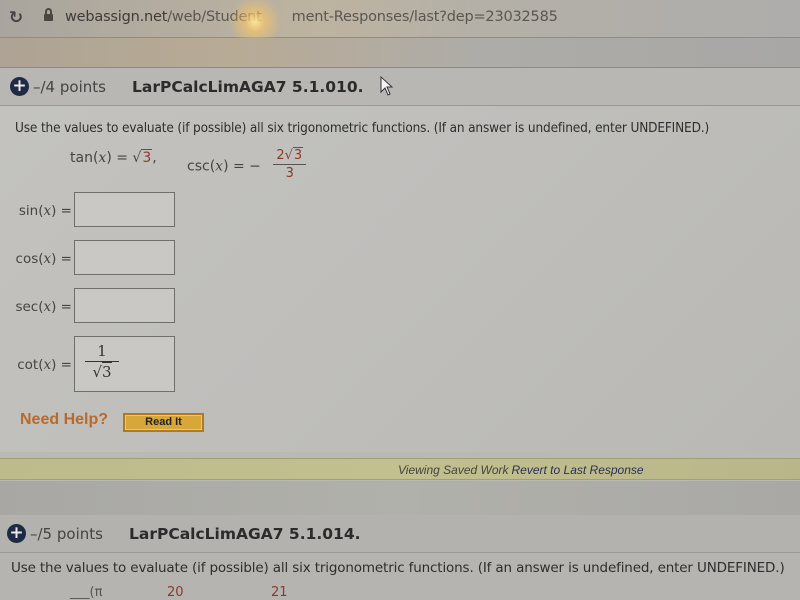 This screenshot has width=800, height=600. I want to click on given-value: 20, so click(175, 592).